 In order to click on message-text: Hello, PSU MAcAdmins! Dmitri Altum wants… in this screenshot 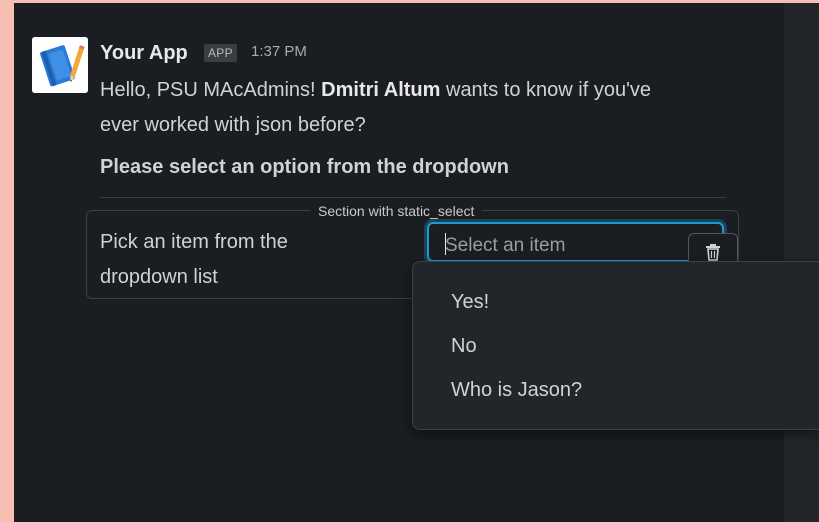, I will do `click(395, 108)`.